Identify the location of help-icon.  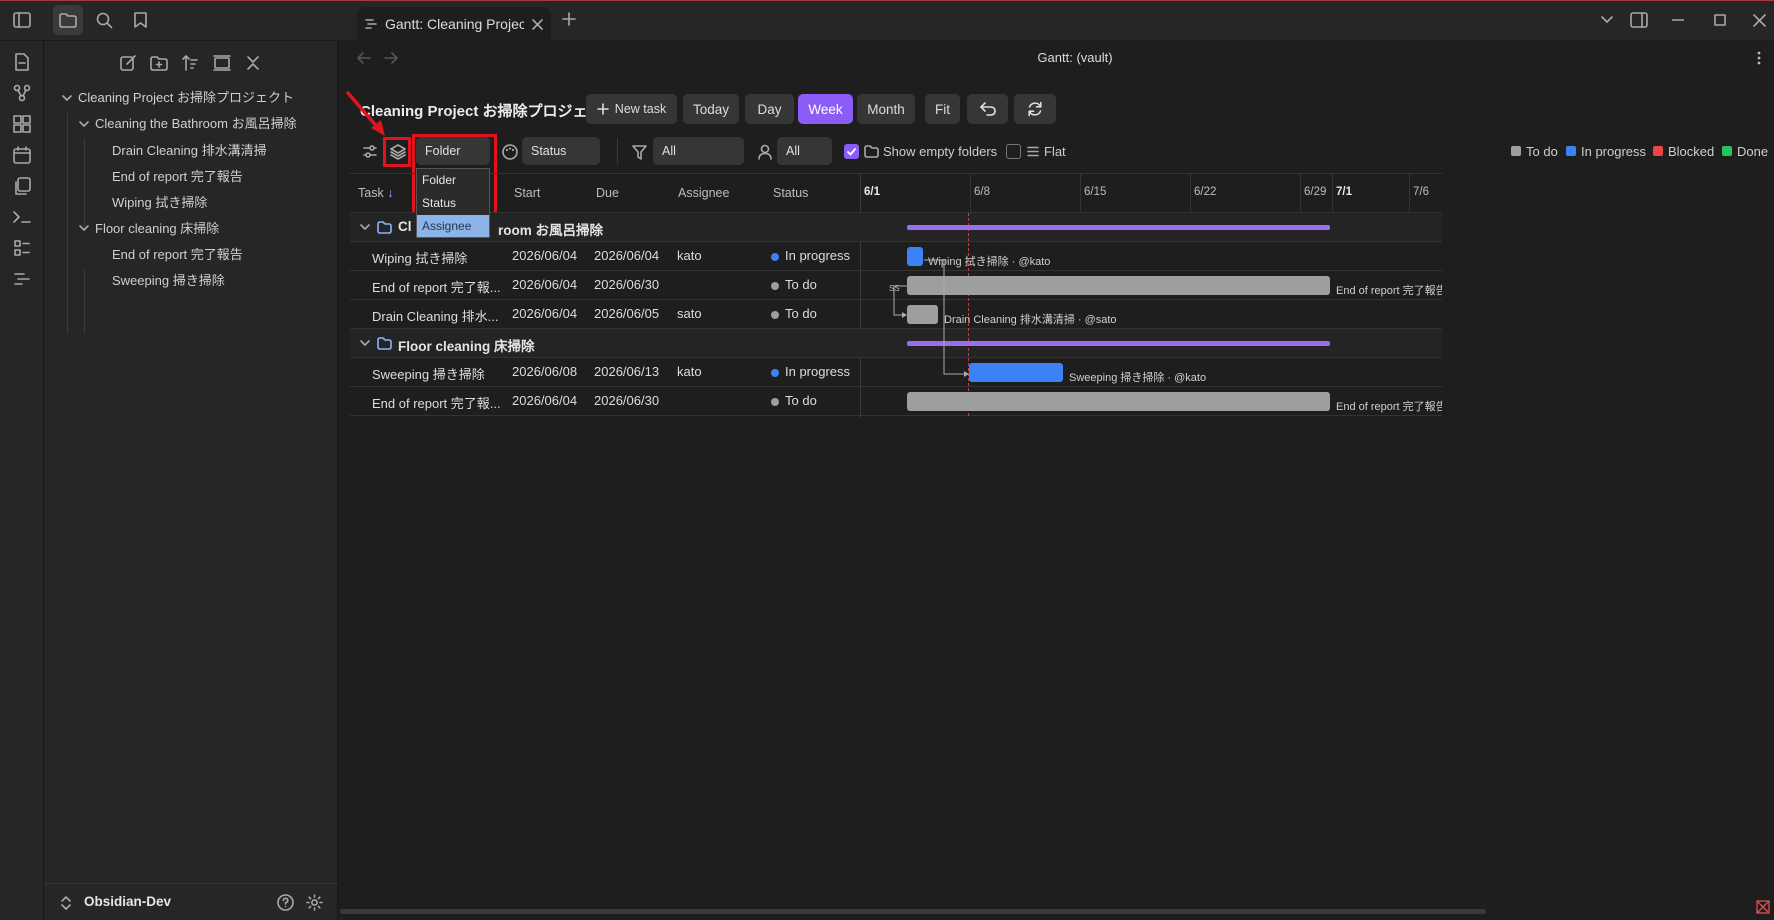
(285, 902).